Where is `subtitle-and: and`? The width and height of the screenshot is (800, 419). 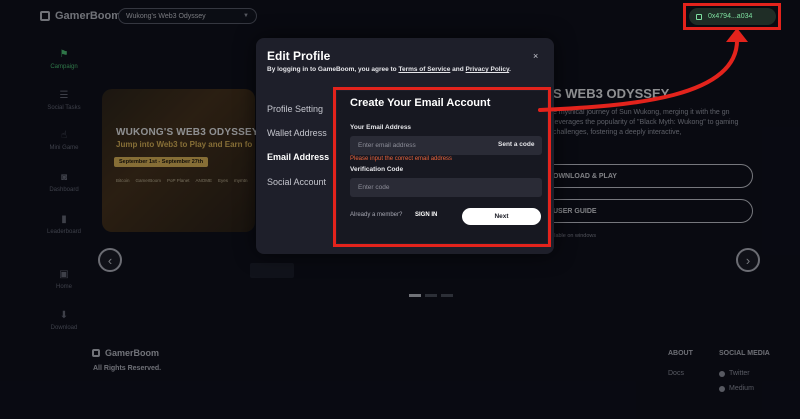 subtitle-and: and is located at coordinates (458, 69).